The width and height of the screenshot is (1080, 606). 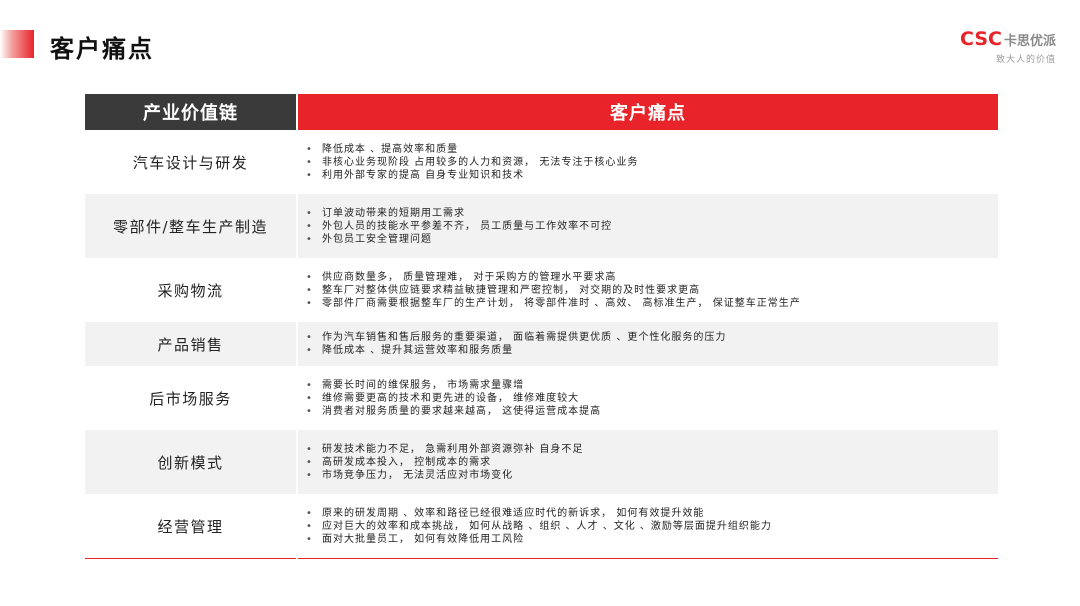 What do you see at coordinates (190, 226) in the screenshot?
I see `value-chain-label: 零部件/整车生产制造` at bounding box center [190, 226].